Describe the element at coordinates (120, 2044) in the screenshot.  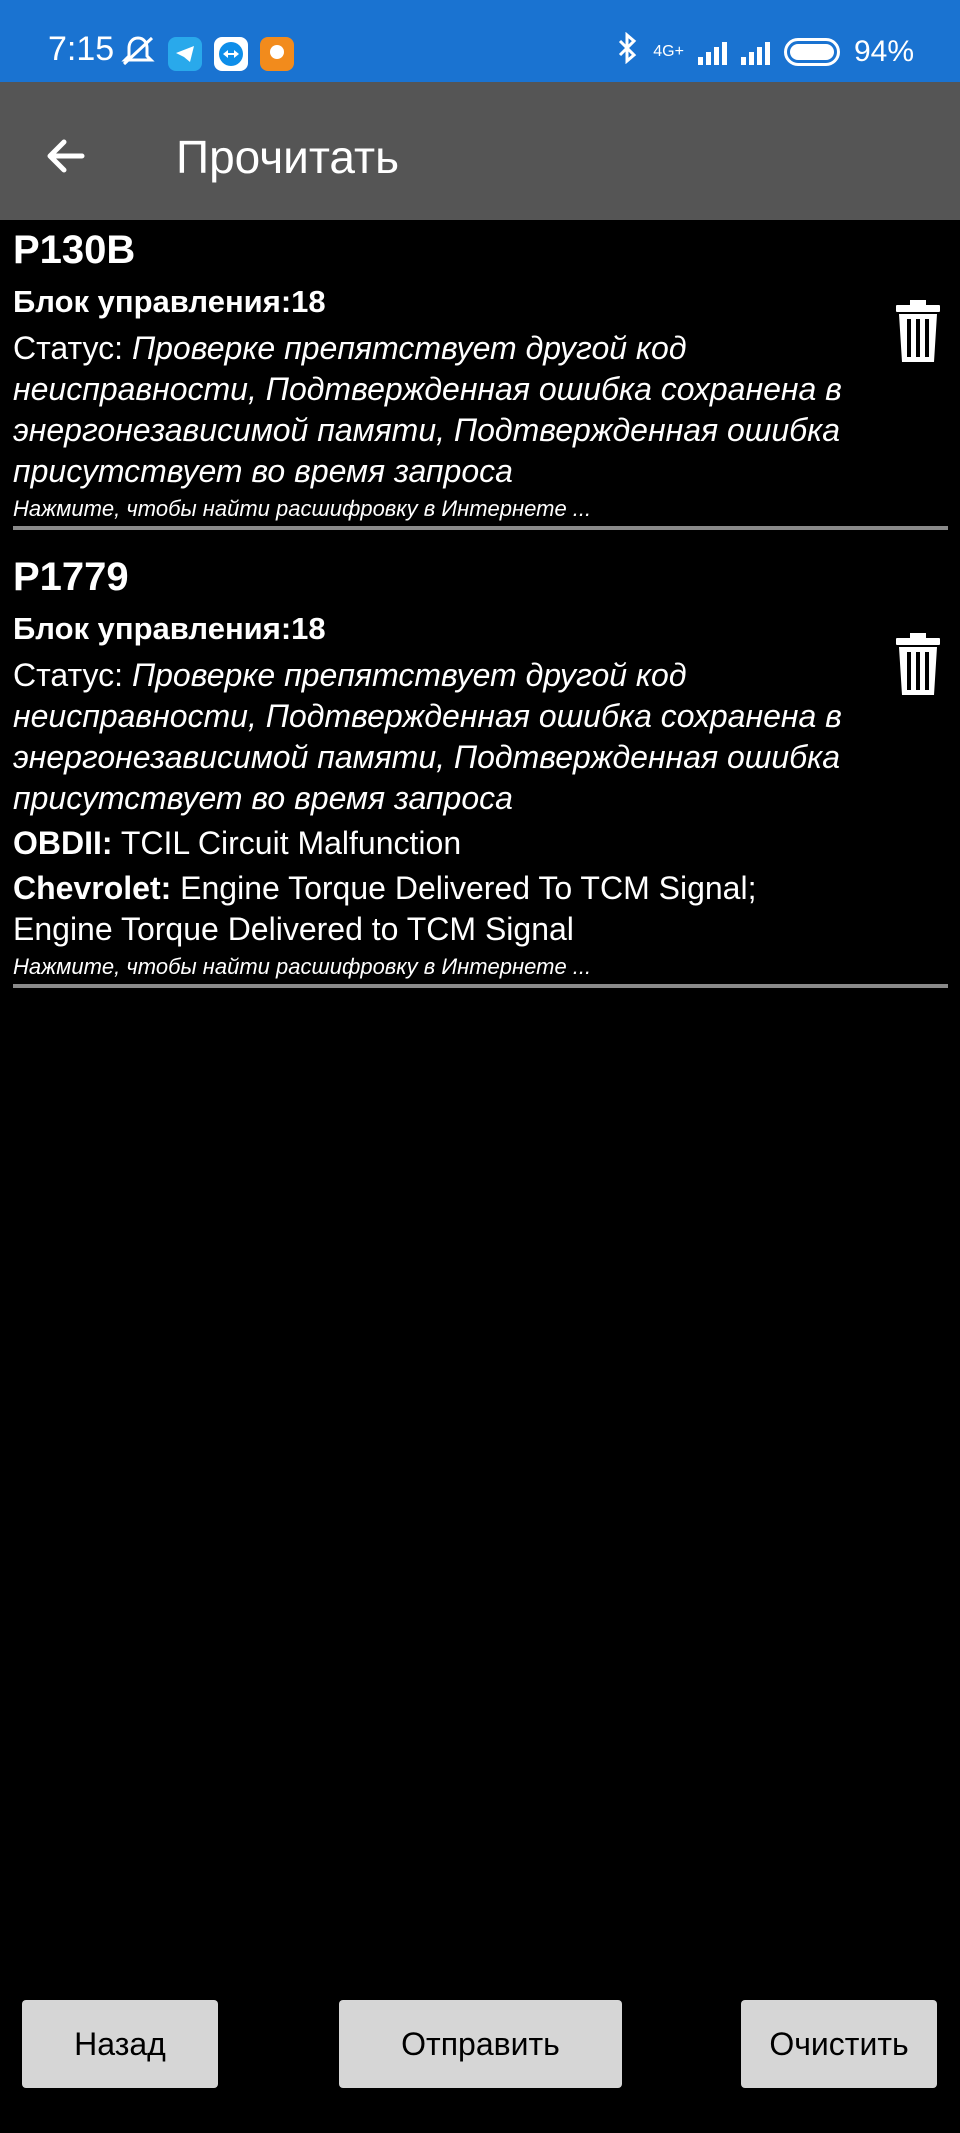
I see `back-button: Назад` at that location.